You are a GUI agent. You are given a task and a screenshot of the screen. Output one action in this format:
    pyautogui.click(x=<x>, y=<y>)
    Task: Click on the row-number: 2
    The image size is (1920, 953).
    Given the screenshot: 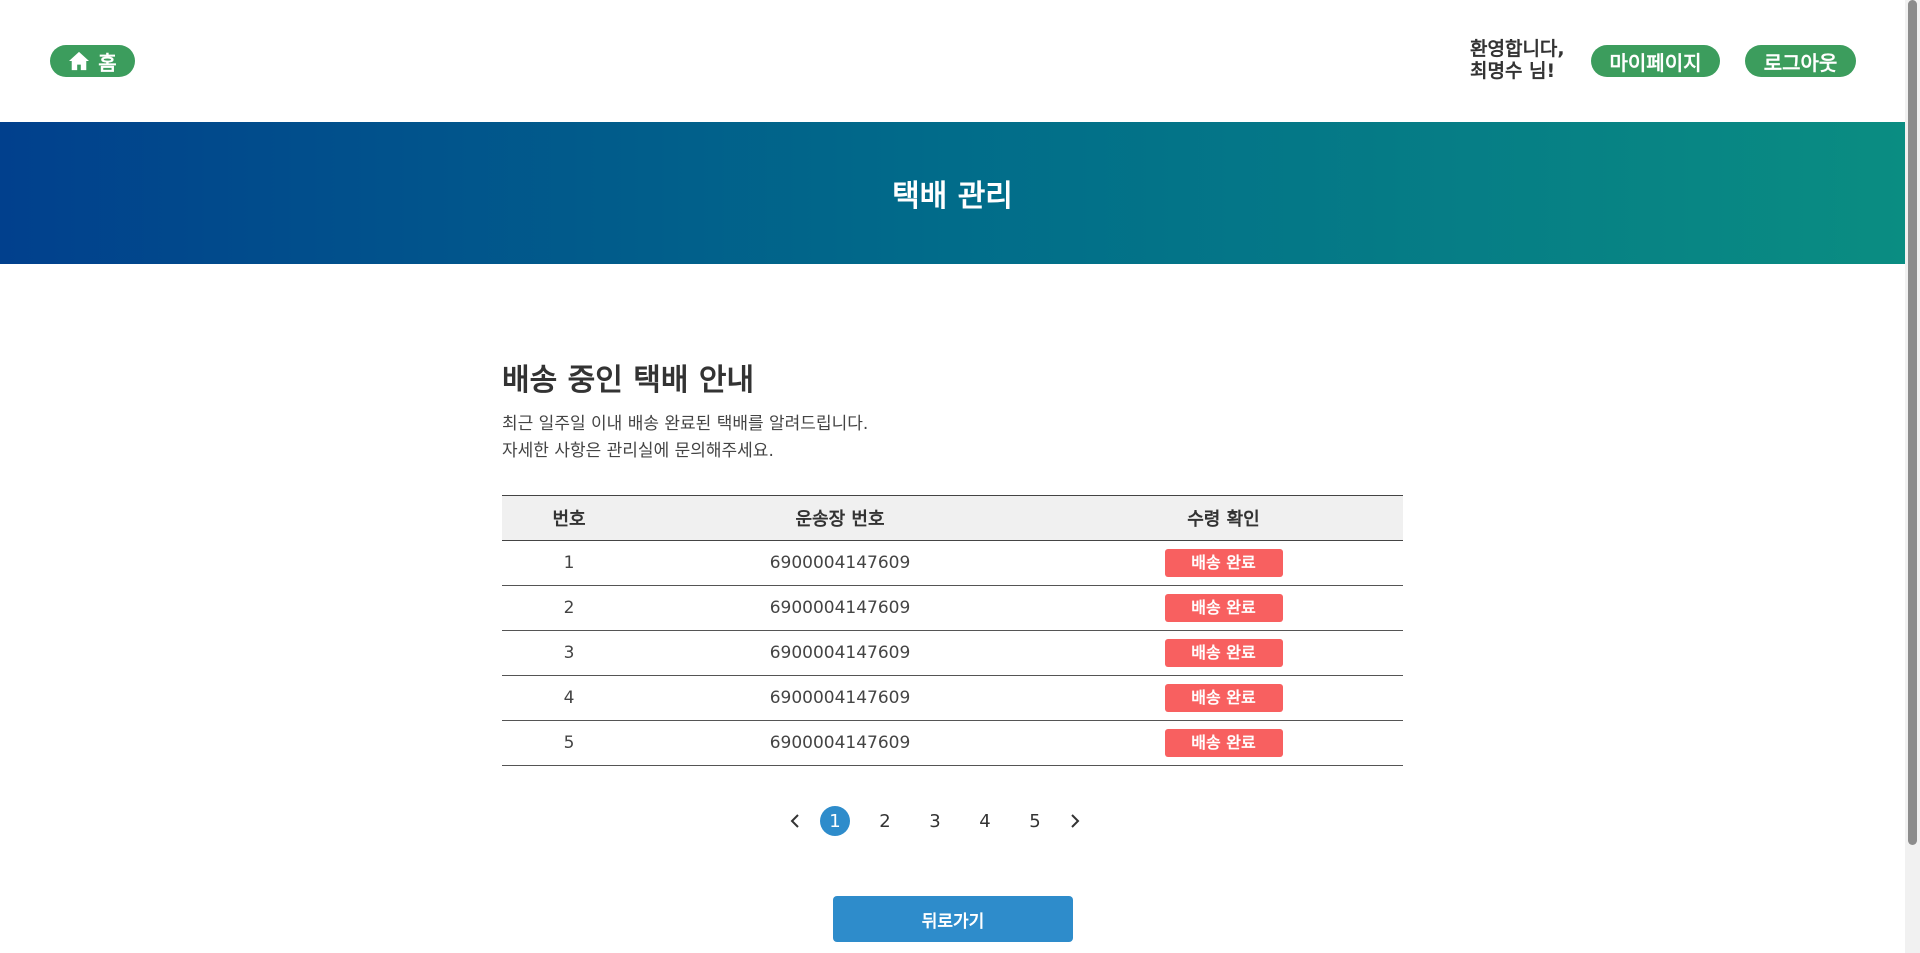 What is the action you would take?
    pyautogui.click(x=569, y=608)
    